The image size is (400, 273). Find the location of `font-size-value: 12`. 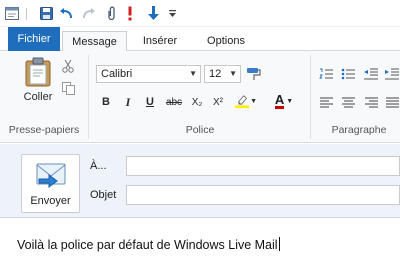

font-size-value: 12 is located at coordinates (215, 74).